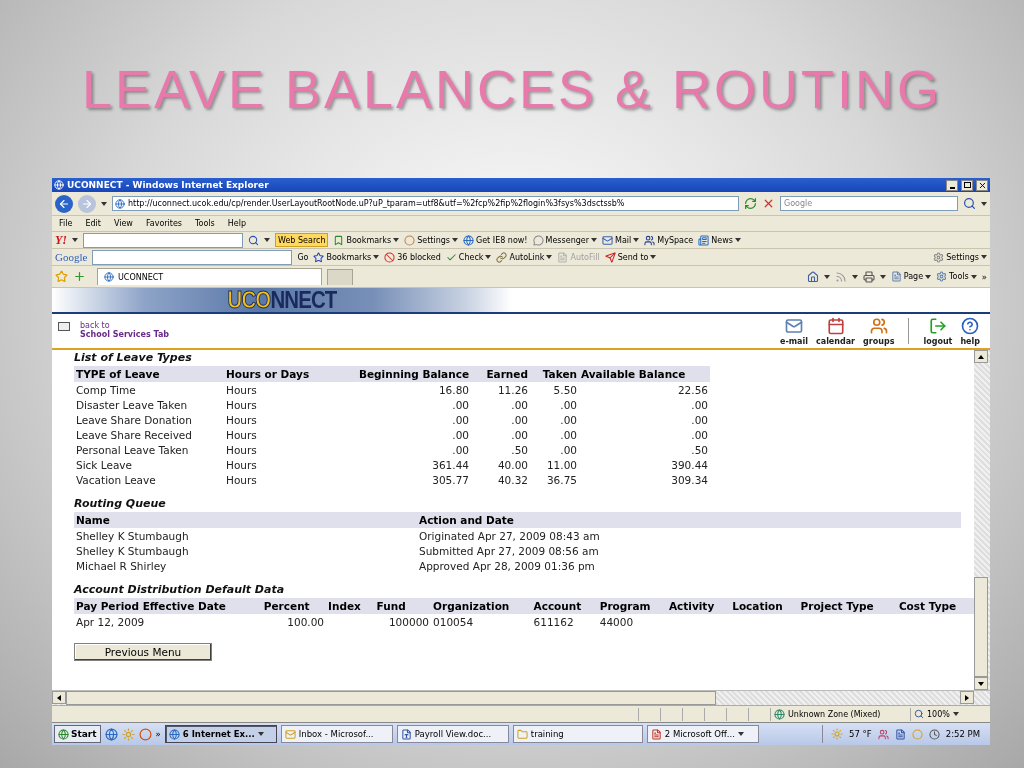  I want to click on people-icon, so click(650, 240).